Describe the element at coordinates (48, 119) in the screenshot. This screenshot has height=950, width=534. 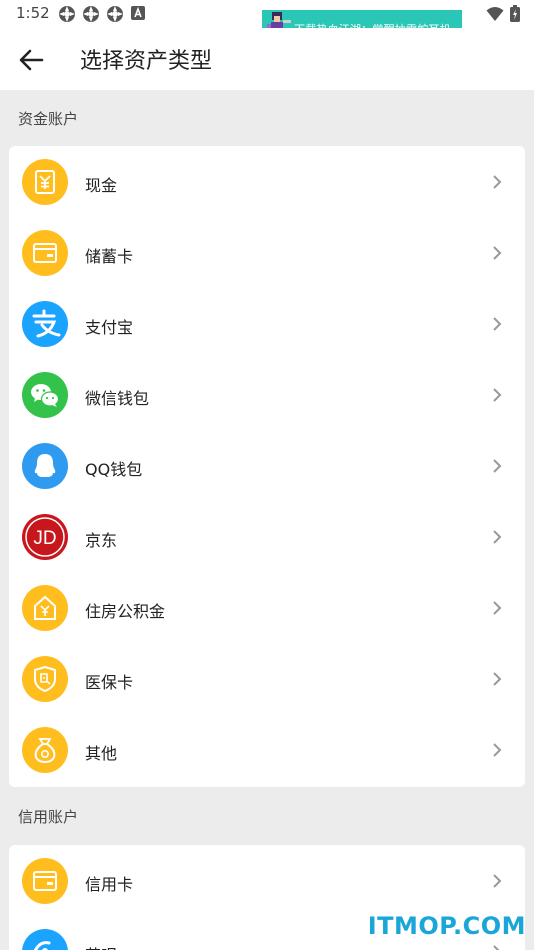
I see `section-header-fund-accounts: 资金账户` at that location.